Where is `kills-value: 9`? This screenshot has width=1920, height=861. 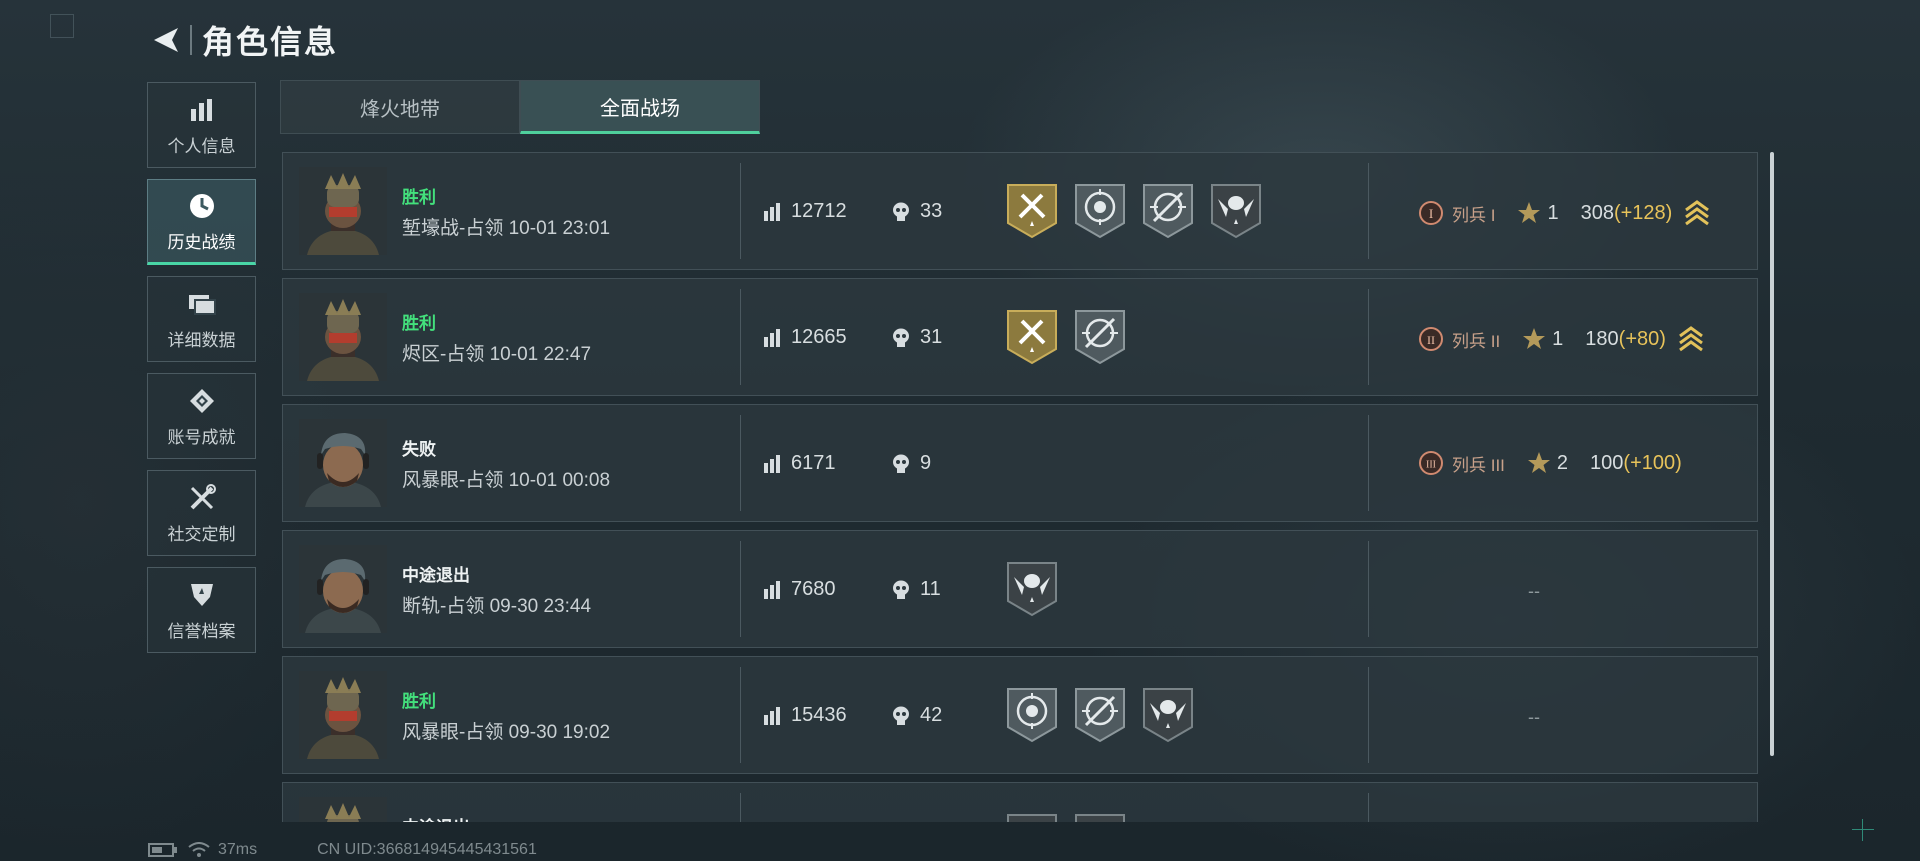
kills-value: 9 is located at coordinates (926, 463).